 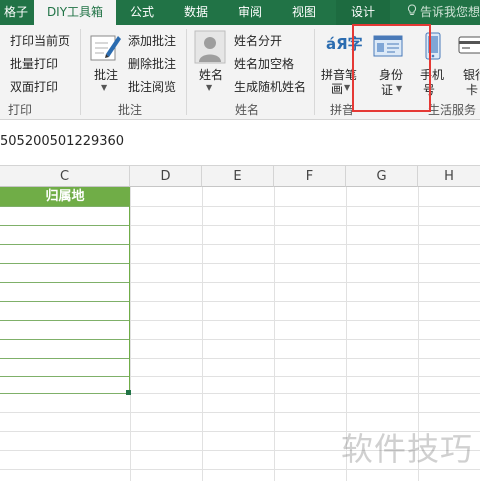 I want to click on tab-review: 审阅, so click(x=250, y=12).